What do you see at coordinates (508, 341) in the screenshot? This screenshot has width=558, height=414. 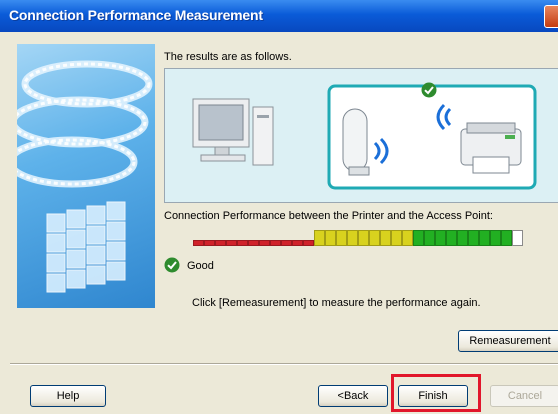 I see `remeasurement-button: Remeasurement` at bounding box center [508, 341].